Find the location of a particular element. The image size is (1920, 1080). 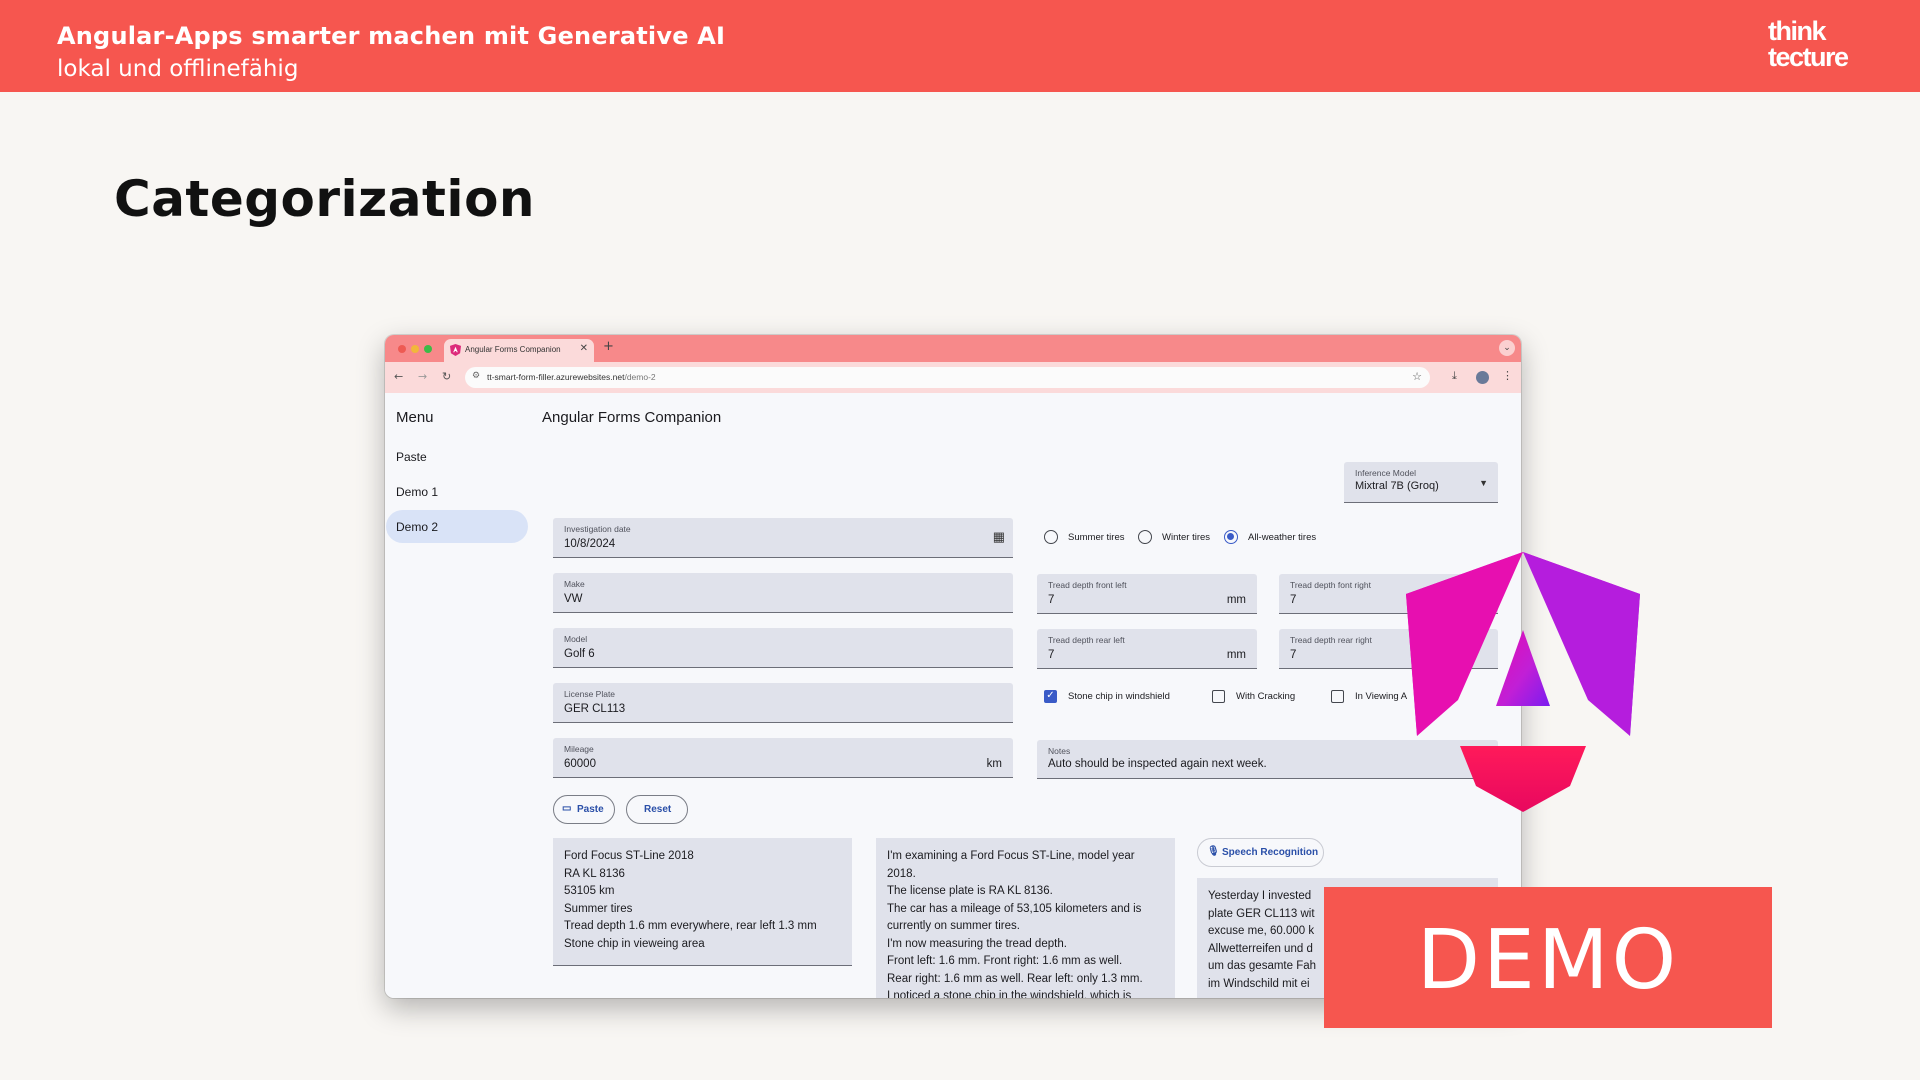

paste-button: ▭ Paste is located at coordinates (584, 809).